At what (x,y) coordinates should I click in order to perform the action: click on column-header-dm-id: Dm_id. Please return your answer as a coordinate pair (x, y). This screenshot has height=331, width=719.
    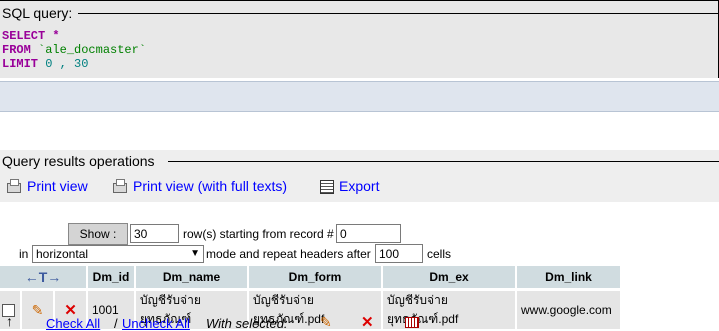
    Looking at the image, I should click on (111, 278).